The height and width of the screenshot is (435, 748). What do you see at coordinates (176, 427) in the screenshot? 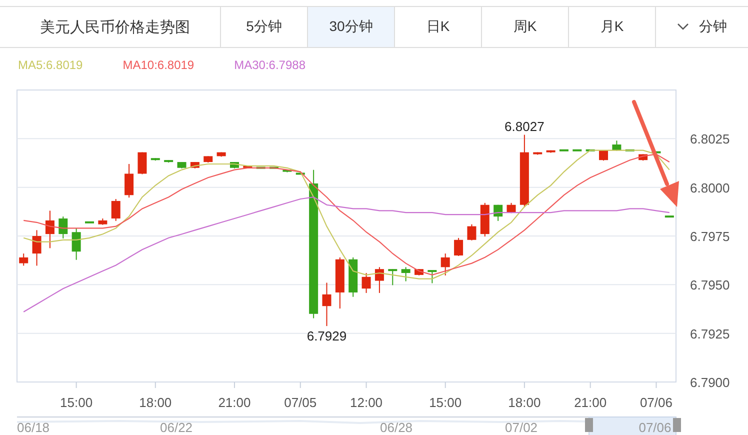
I see `navigator-date-label: 06/22` at bounding box center [176, 427].